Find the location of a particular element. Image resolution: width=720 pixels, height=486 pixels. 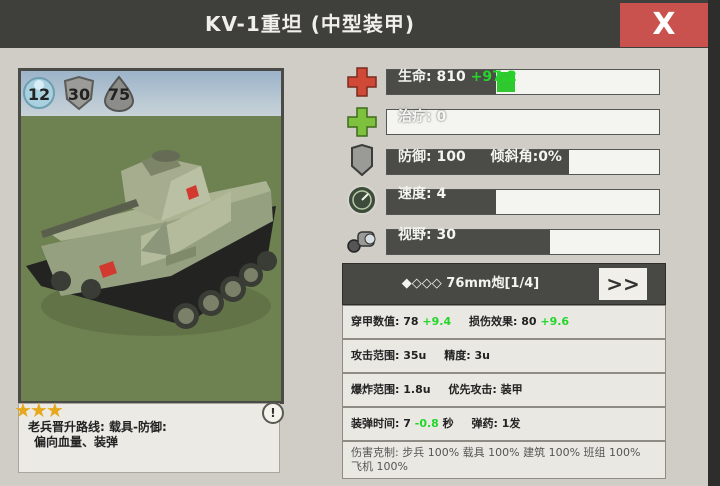

reload-text: 装弹时间: 7 -0.8 秒 弹药: 1发 is located at coordinates (435, 424).